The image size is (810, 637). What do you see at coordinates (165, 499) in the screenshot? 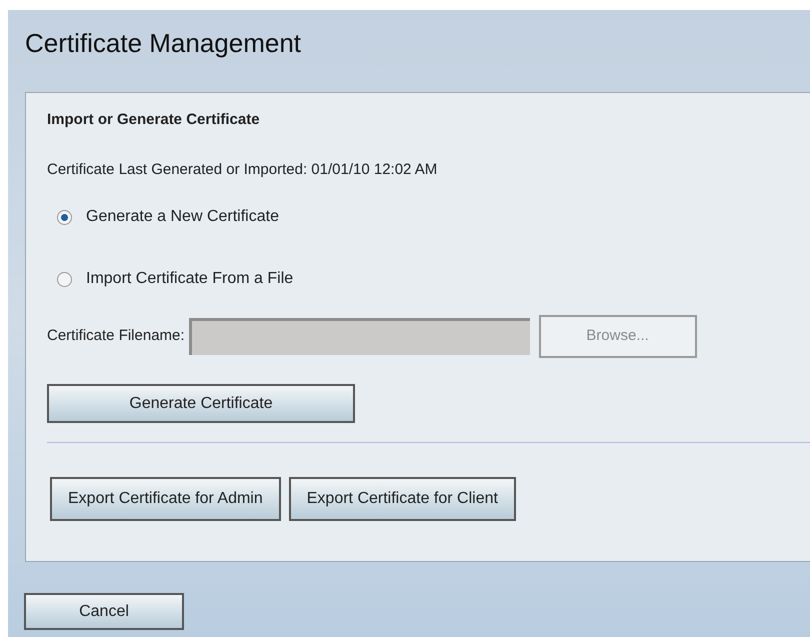
I see `export-button: Export Certificate for Admin` at bounding box center [165, 499].